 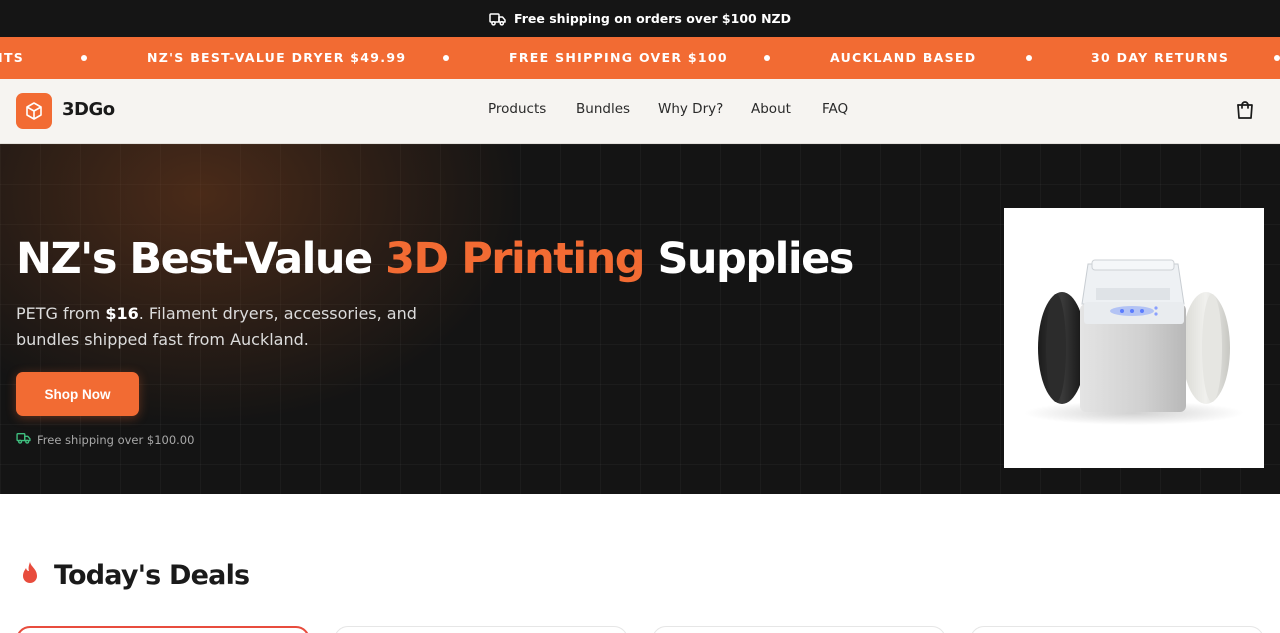 I want to click on cube-logo-icon, so click(x=34, y=111).